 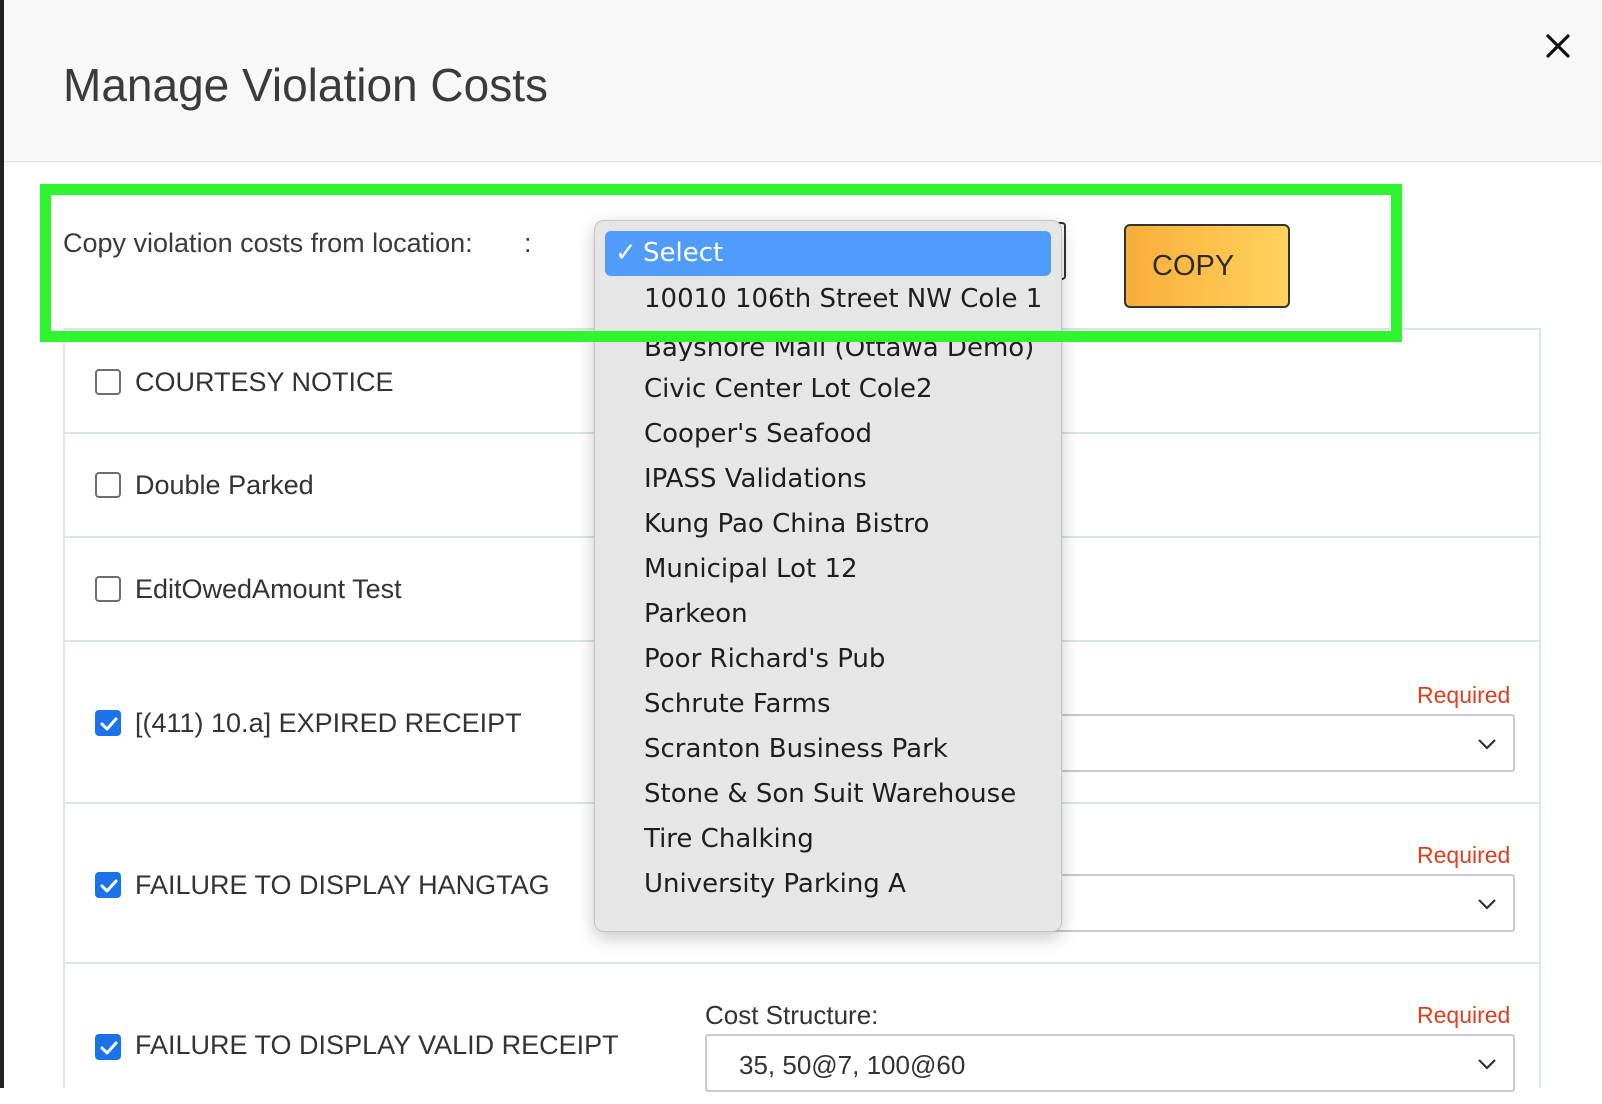 I want to click on dropdown-option: Parkeon, so click(x=828, y=614).